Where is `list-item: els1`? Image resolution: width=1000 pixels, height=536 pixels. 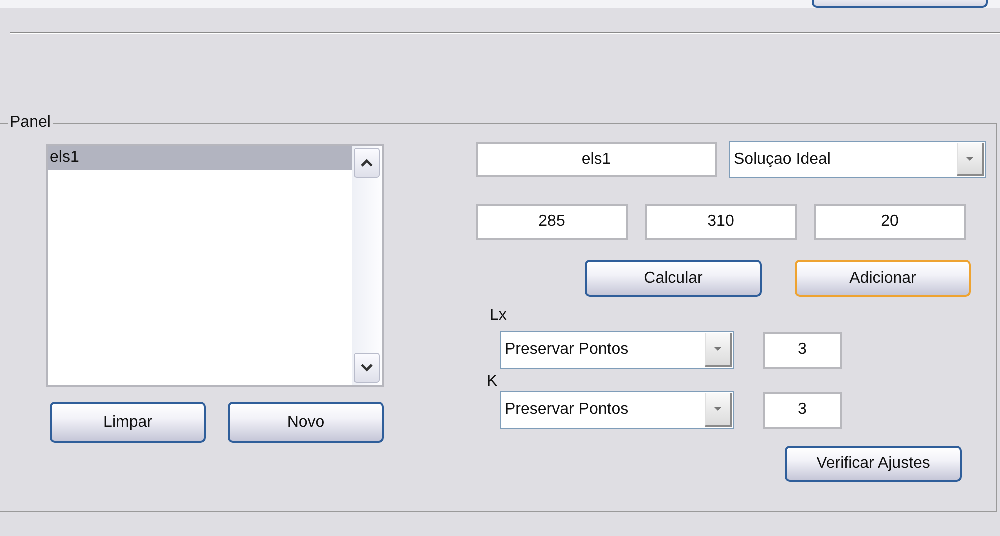
list-item: els1 is located at coordinates (200, 158).